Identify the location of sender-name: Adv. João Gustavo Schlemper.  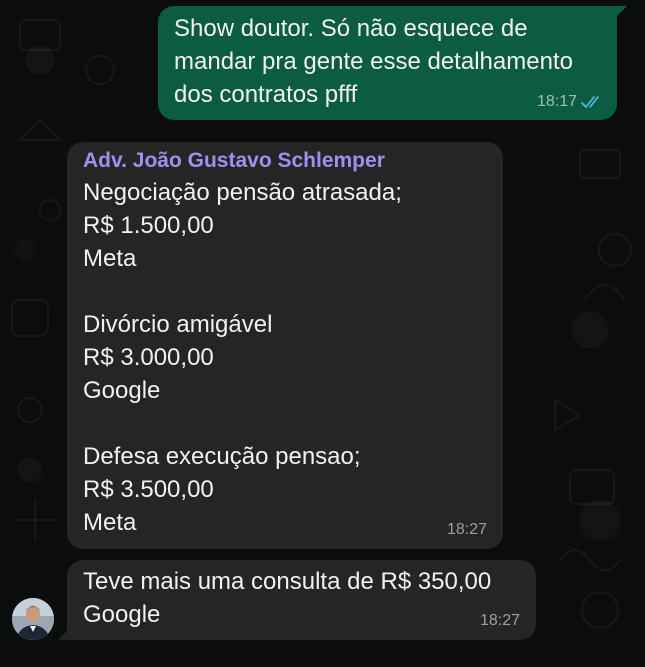
(285, 161).